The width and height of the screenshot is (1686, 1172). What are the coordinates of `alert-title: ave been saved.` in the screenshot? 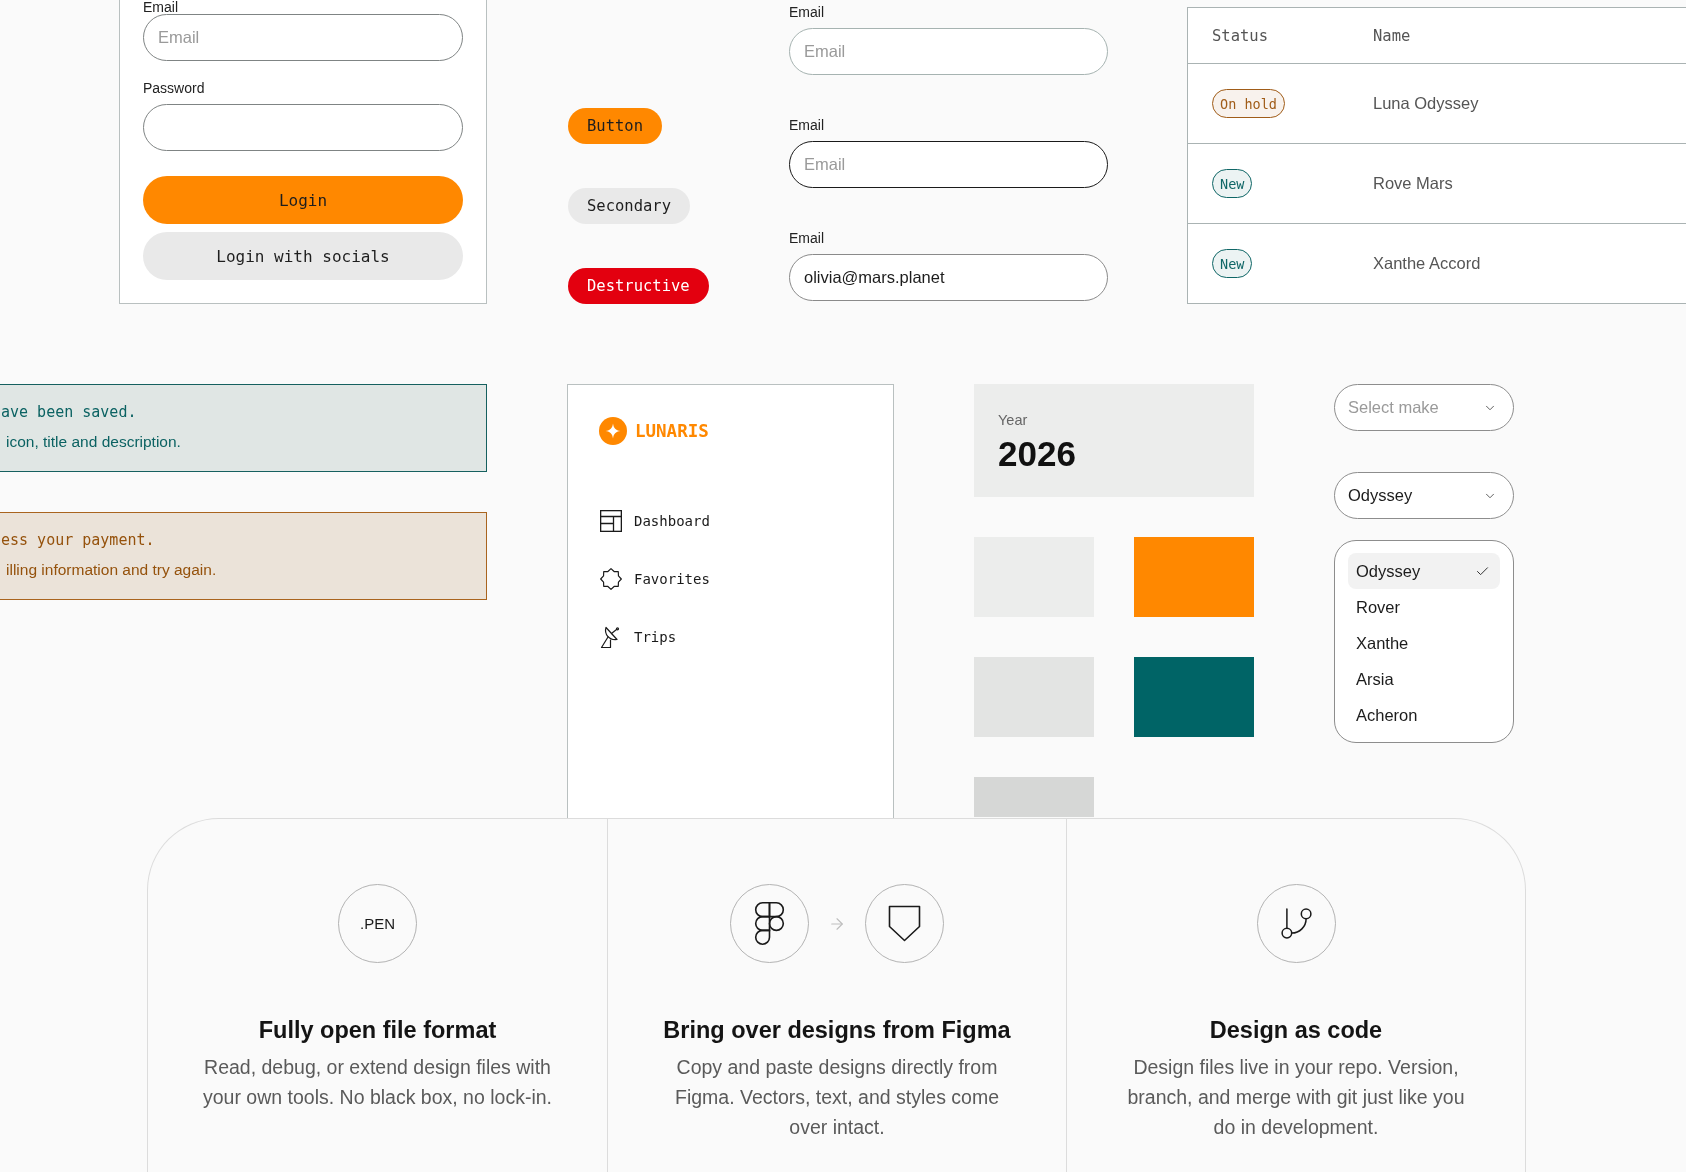 It's located at (68, 412).